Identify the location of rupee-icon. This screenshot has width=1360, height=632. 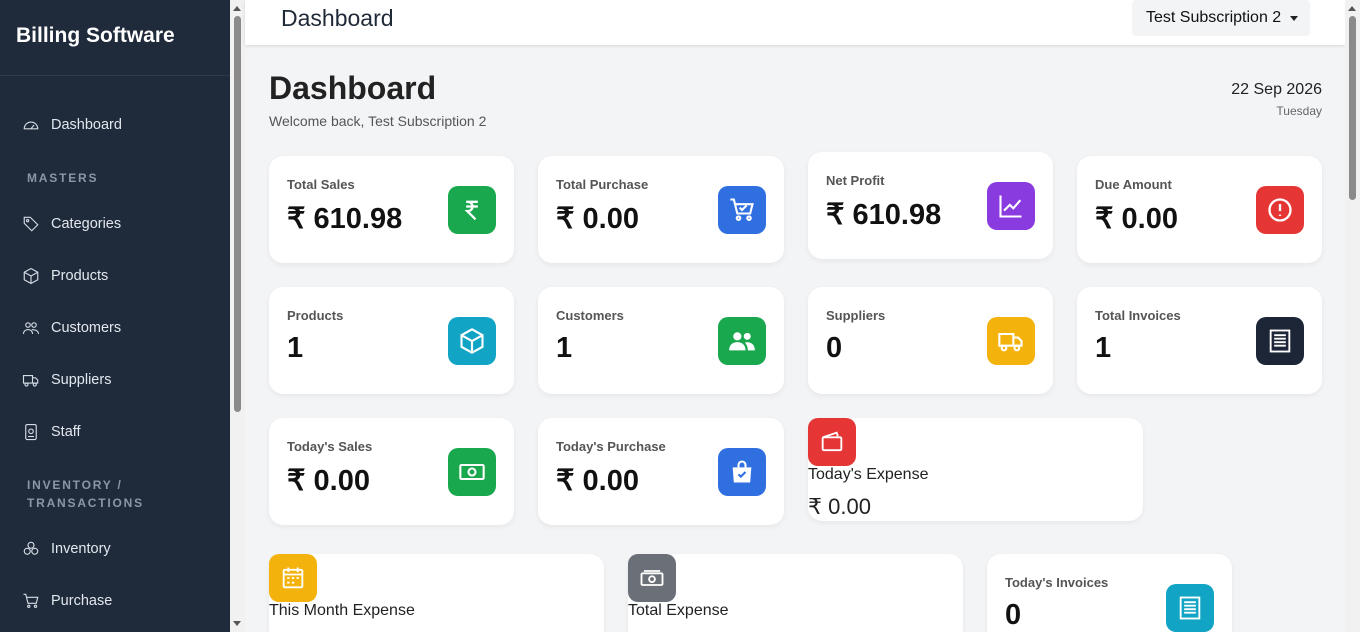
(472, 210).